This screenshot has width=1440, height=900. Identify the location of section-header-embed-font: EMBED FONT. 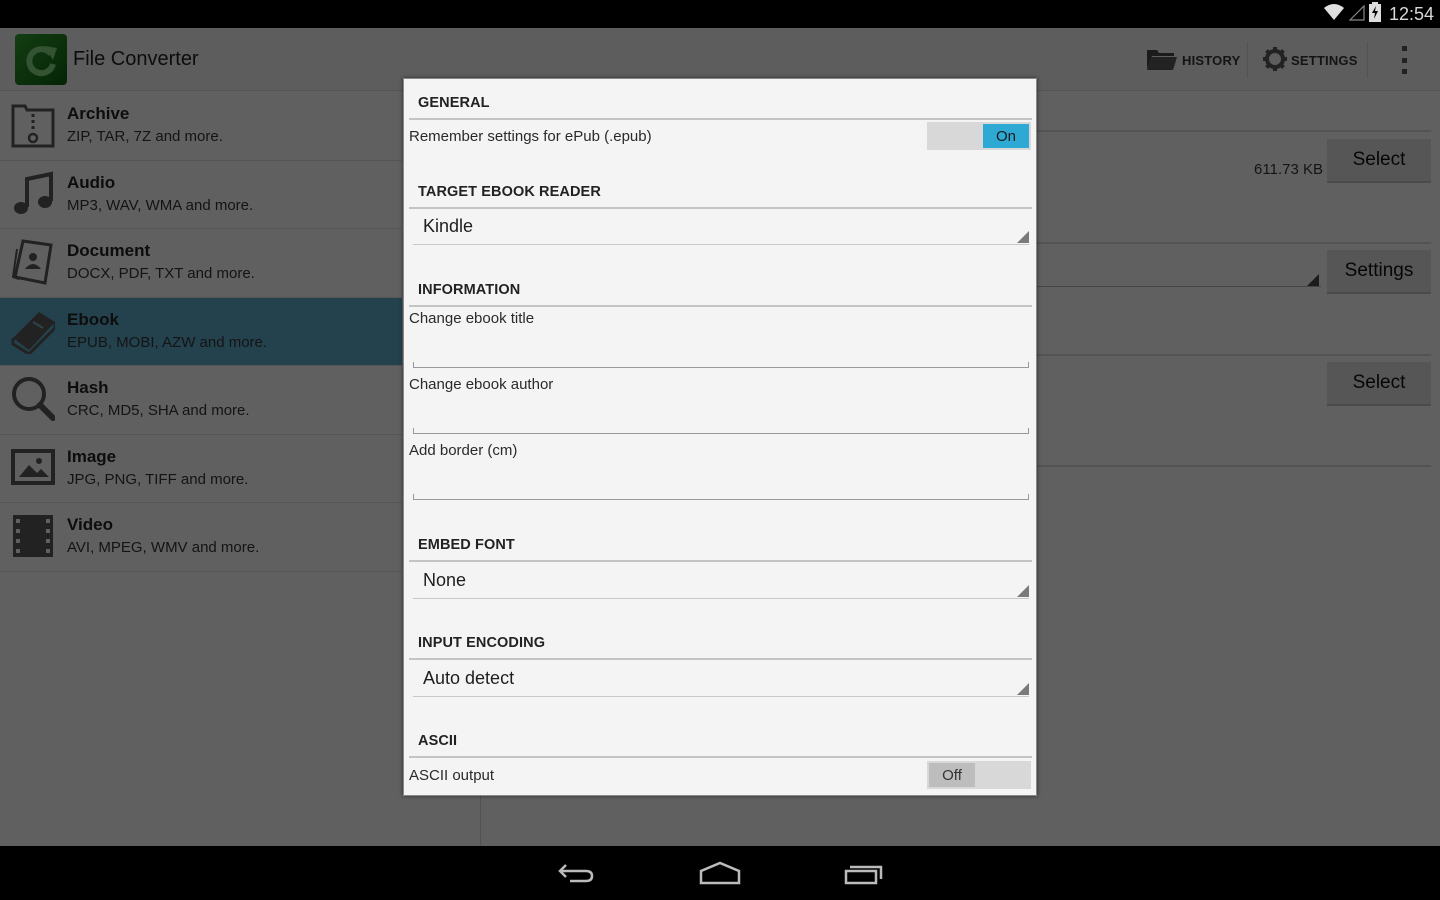
(466, 545).